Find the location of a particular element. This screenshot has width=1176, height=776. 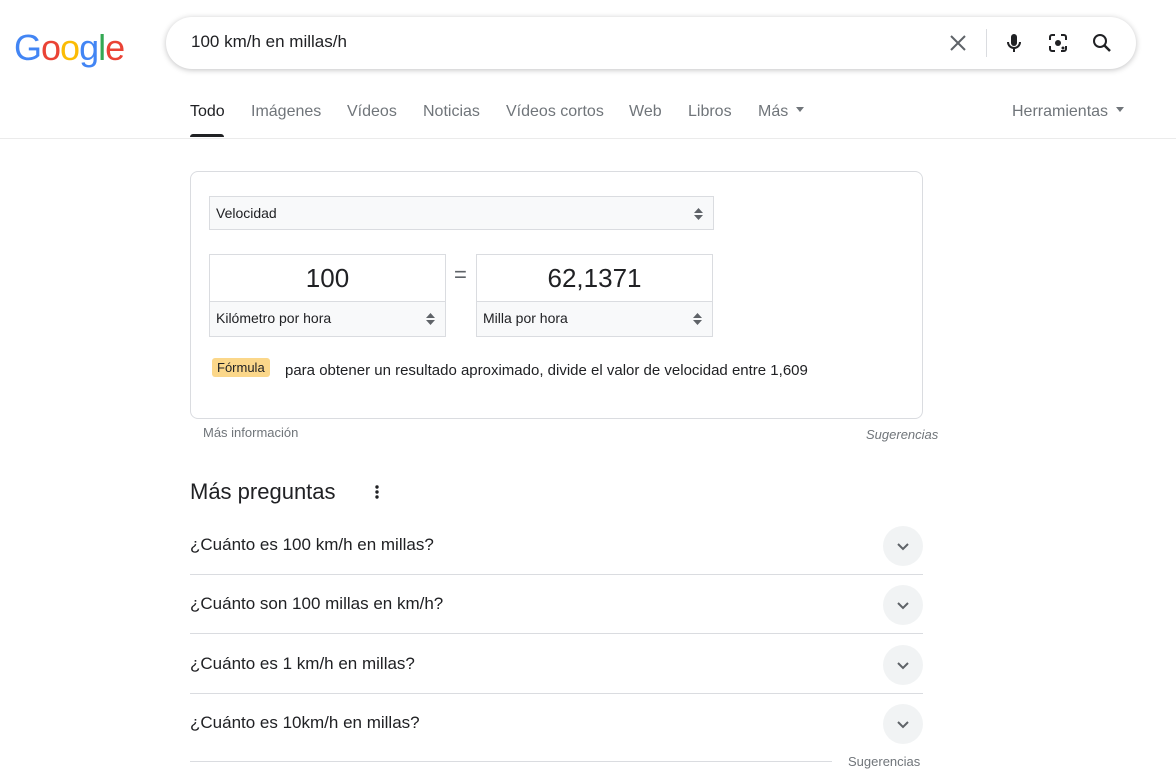

logo-letter: G is located at coordinates (28, 47).